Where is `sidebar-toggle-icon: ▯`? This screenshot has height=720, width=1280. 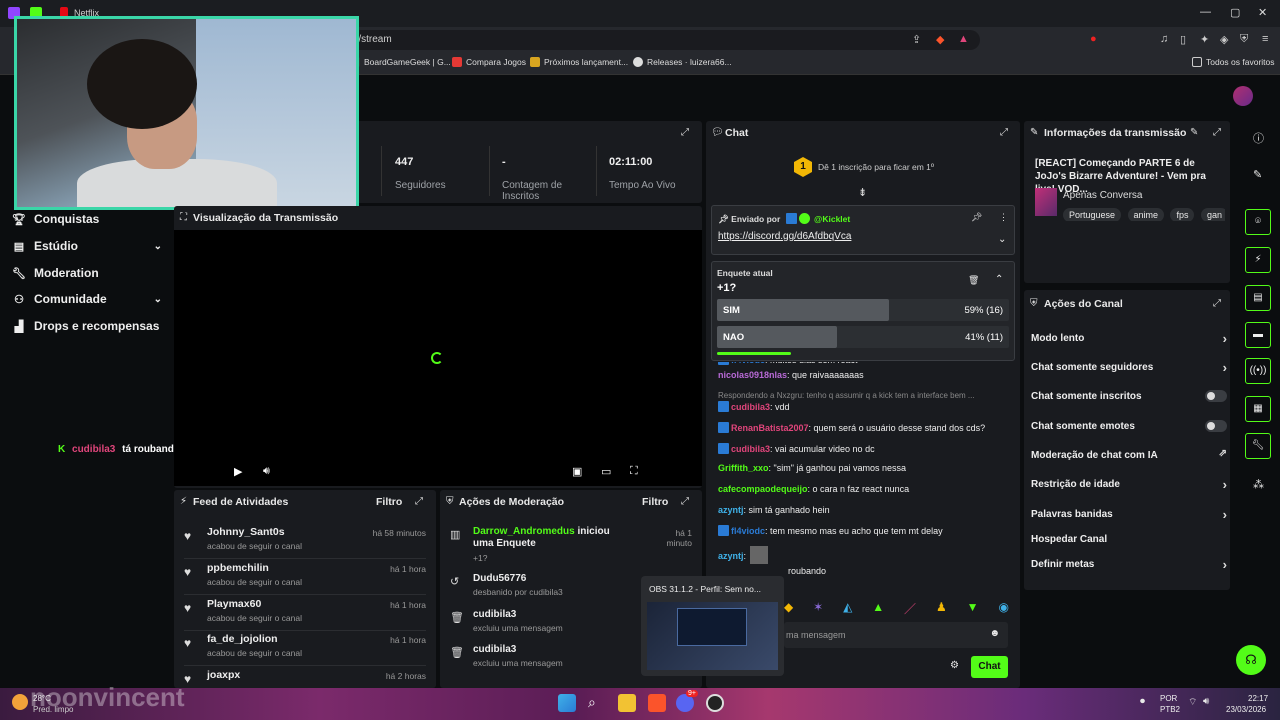
sidebar-toggle-icon: ▯ is located at coordinates (1183, 39).